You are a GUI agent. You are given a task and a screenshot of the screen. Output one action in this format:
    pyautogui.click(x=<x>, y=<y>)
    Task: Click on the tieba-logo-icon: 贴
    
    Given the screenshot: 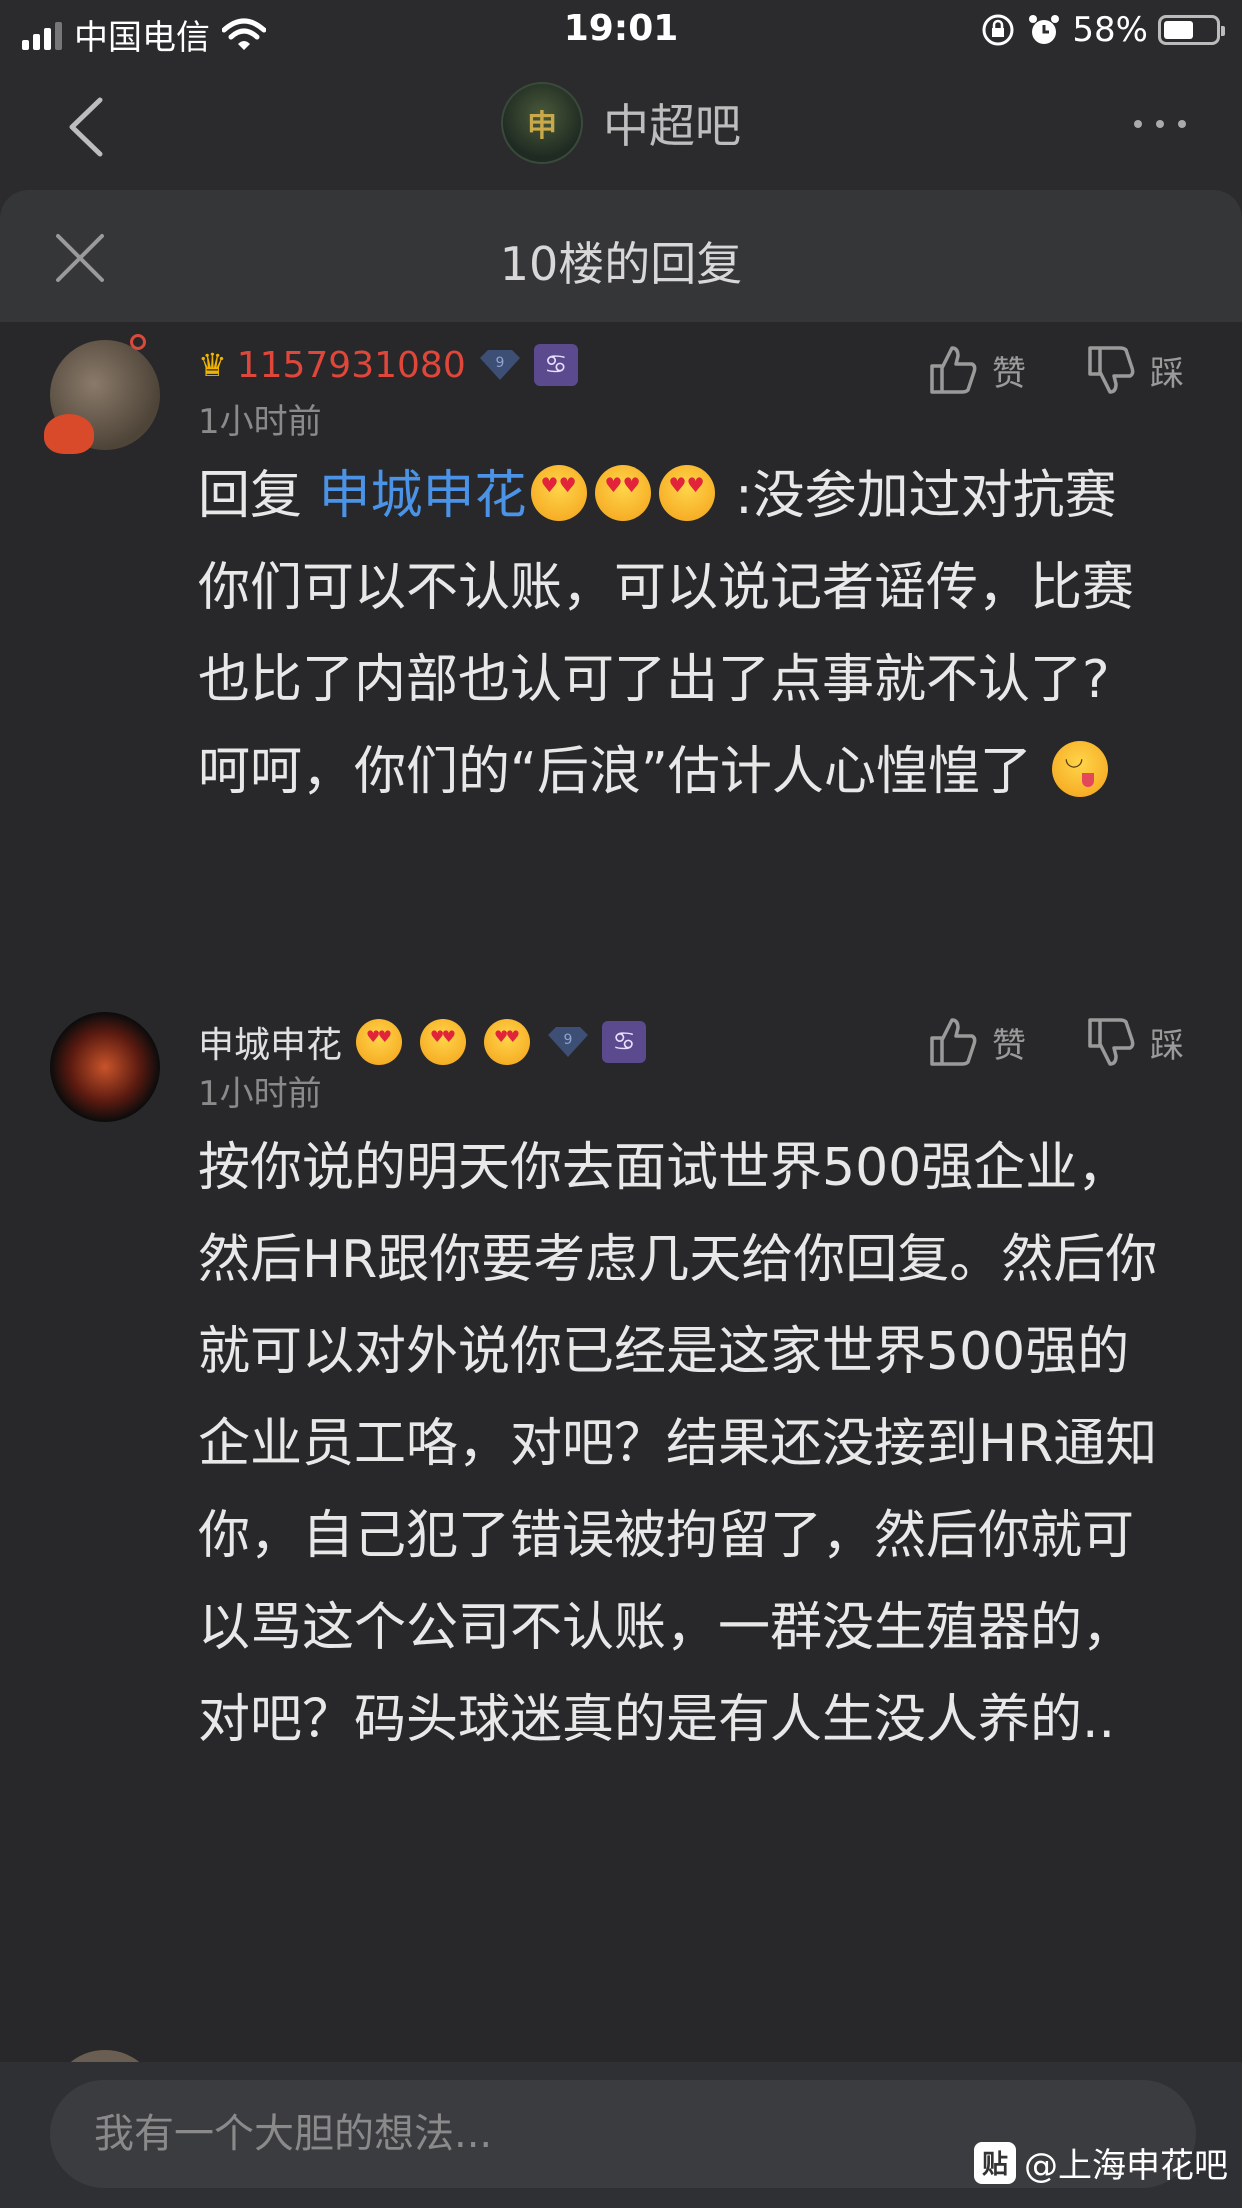 What is the action you would take?
    pyautogui.click(x=995, y=2162)
    